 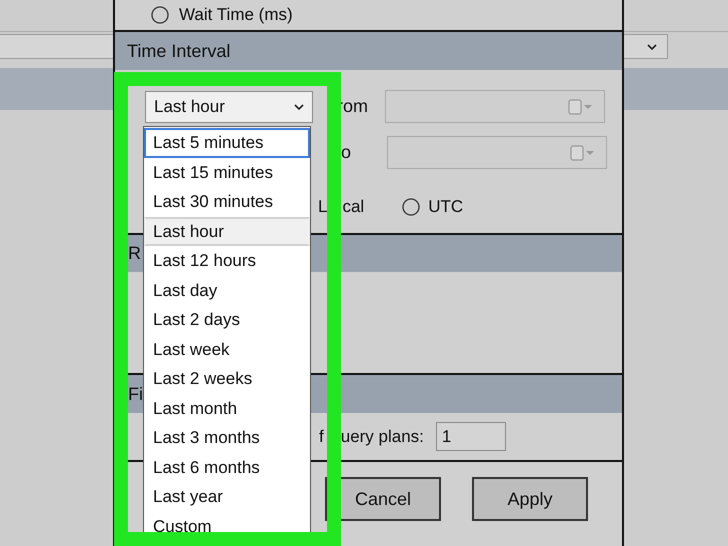 I want to click on option-label: Wait Time (ms), so click(x=236, y=15).